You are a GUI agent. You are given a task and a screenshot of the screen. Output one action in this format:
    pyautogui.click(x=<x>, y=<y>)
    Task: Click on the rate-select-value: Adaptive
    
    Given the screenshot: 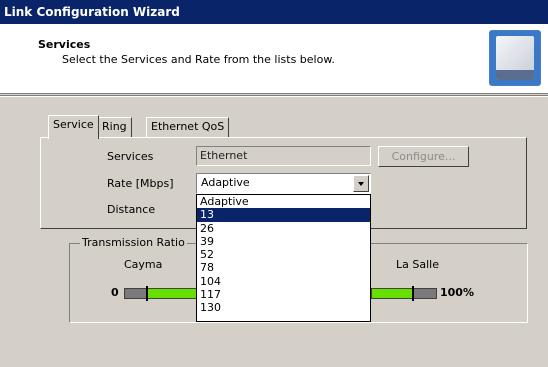 What is the action you would take?
    pyautogui.click(x=225, y=182)
    